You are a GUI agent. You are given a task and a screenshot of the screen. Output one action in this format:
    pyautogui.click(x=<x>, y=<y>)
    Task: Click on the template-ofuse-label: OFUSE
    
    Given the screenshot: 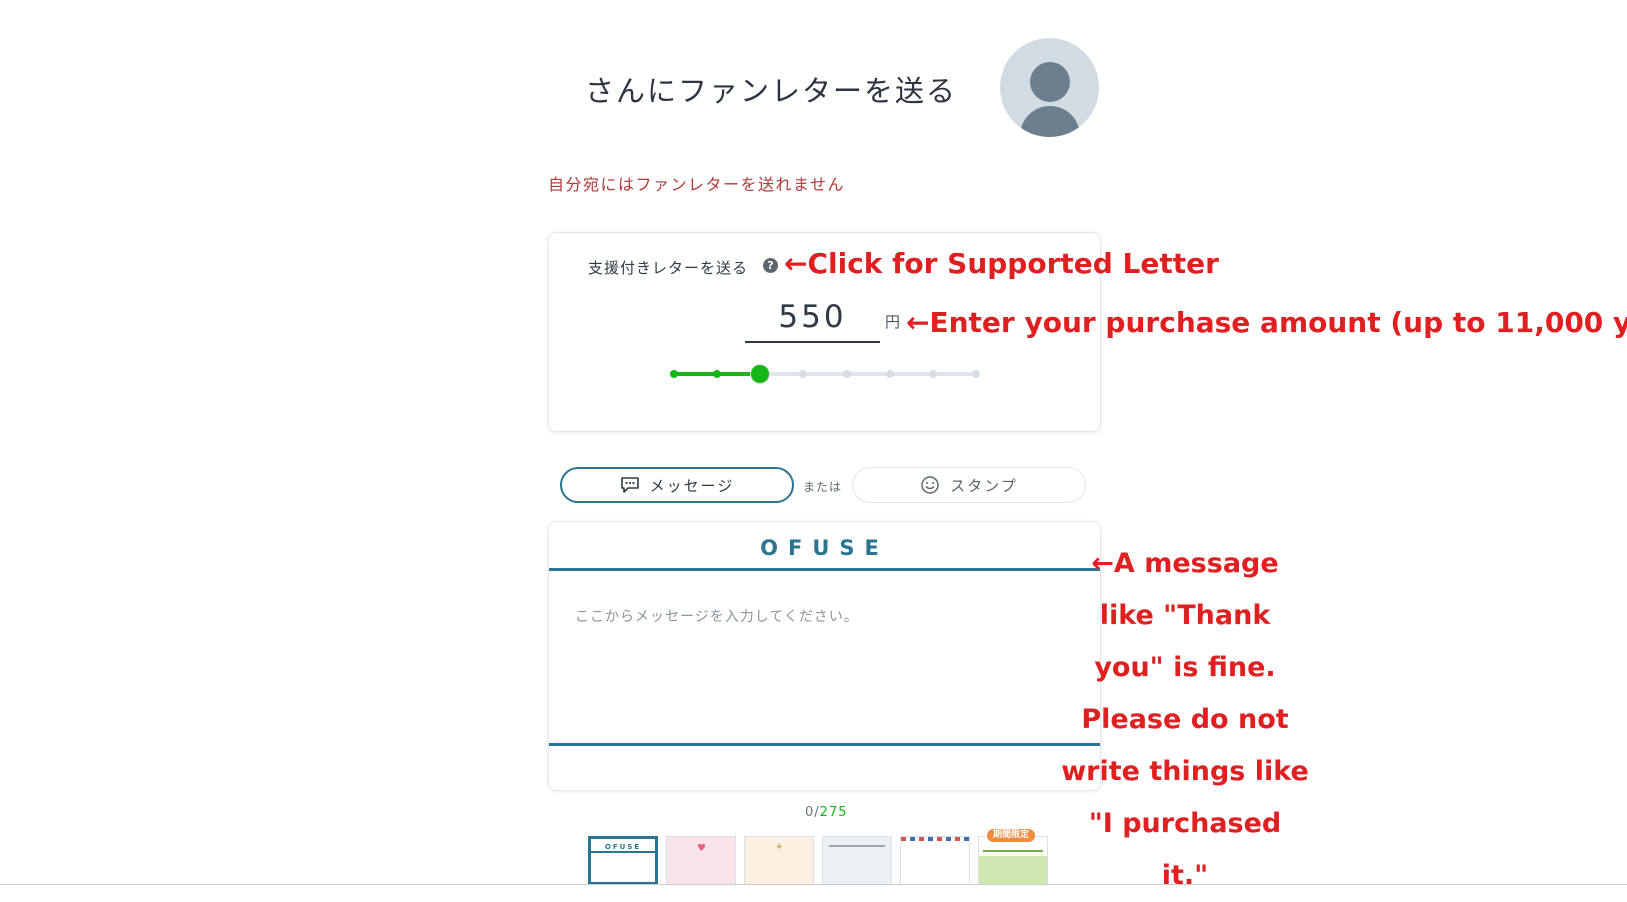 What is the action you would take?
    pyautogui.click(x=623, y=847)
    